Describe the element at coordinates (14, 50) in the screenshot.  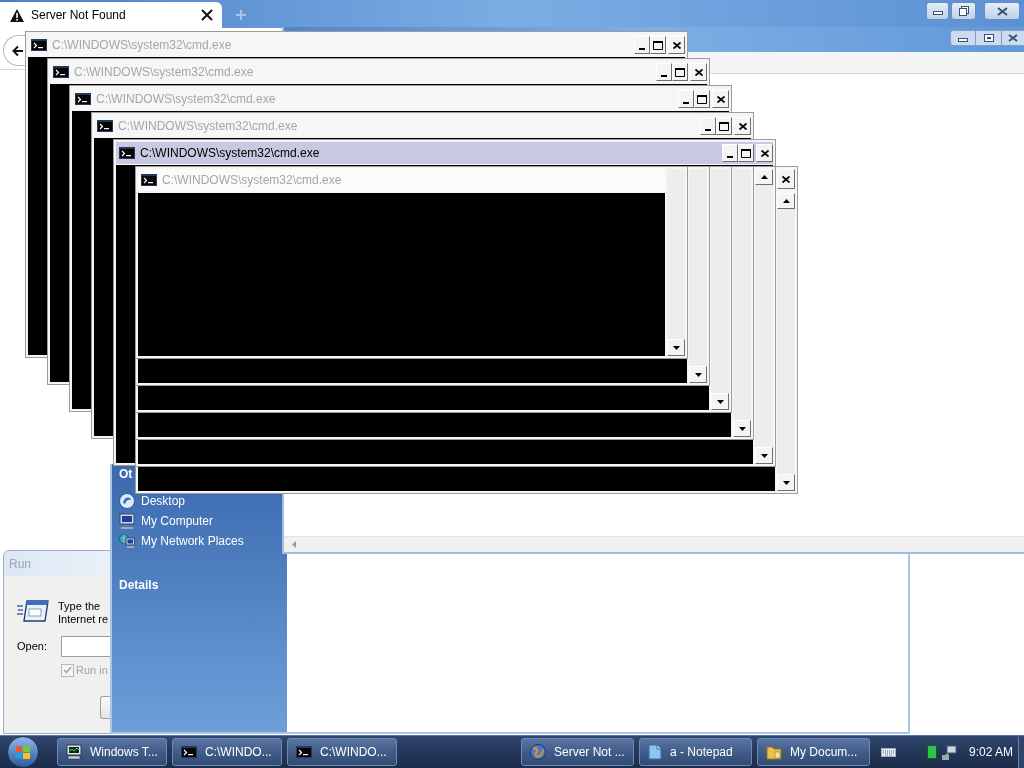
I see `back-button` at that location.